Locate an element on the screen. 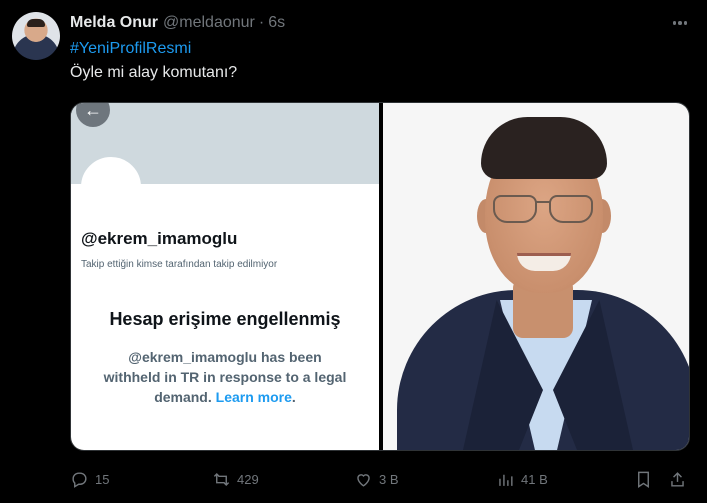 This screenshot has height=503, width=707. author-name: Melda Onur is located at coordinates (114, 23).